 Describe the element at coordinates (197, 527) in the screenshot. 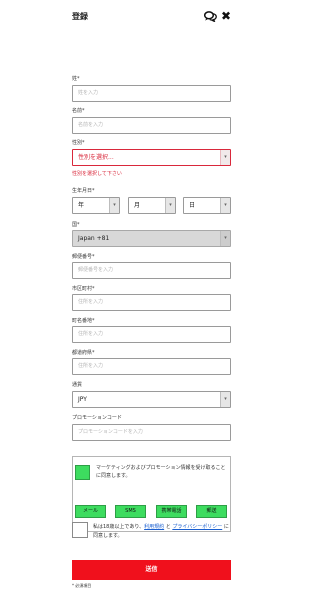

I see `privacy-policy-link: プライバシーポリシー` at that location.